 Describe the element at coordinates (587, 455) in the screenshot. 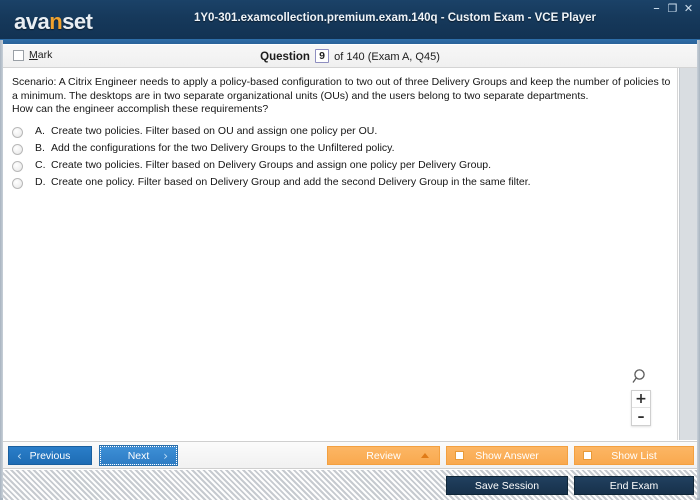

I see `show-list-checkbox-icon` at that location.